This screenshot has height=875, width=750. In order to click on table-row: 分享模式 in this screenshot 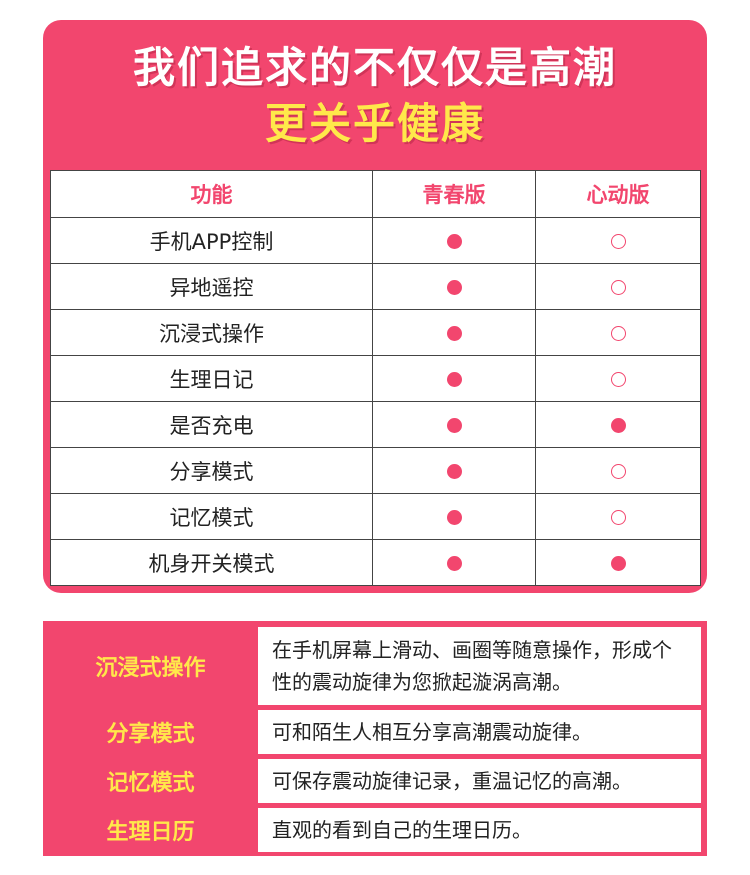, I will do `click(375, 470)`.